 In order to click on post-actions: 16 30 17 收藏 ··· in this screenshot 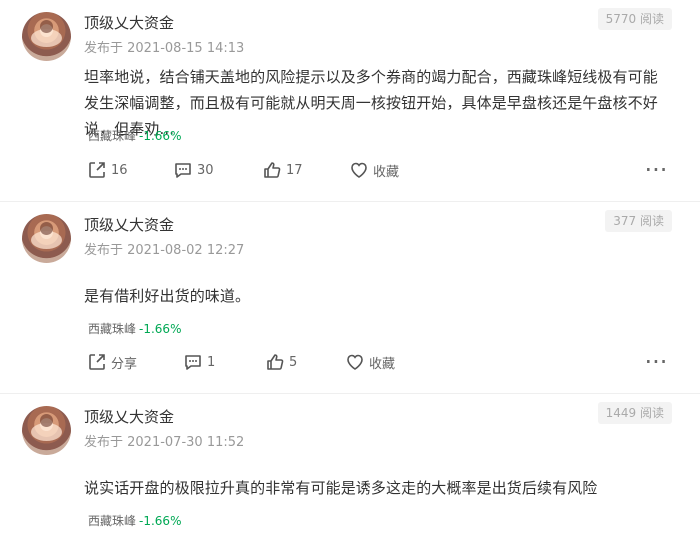, I will do `click(350, 170)`.